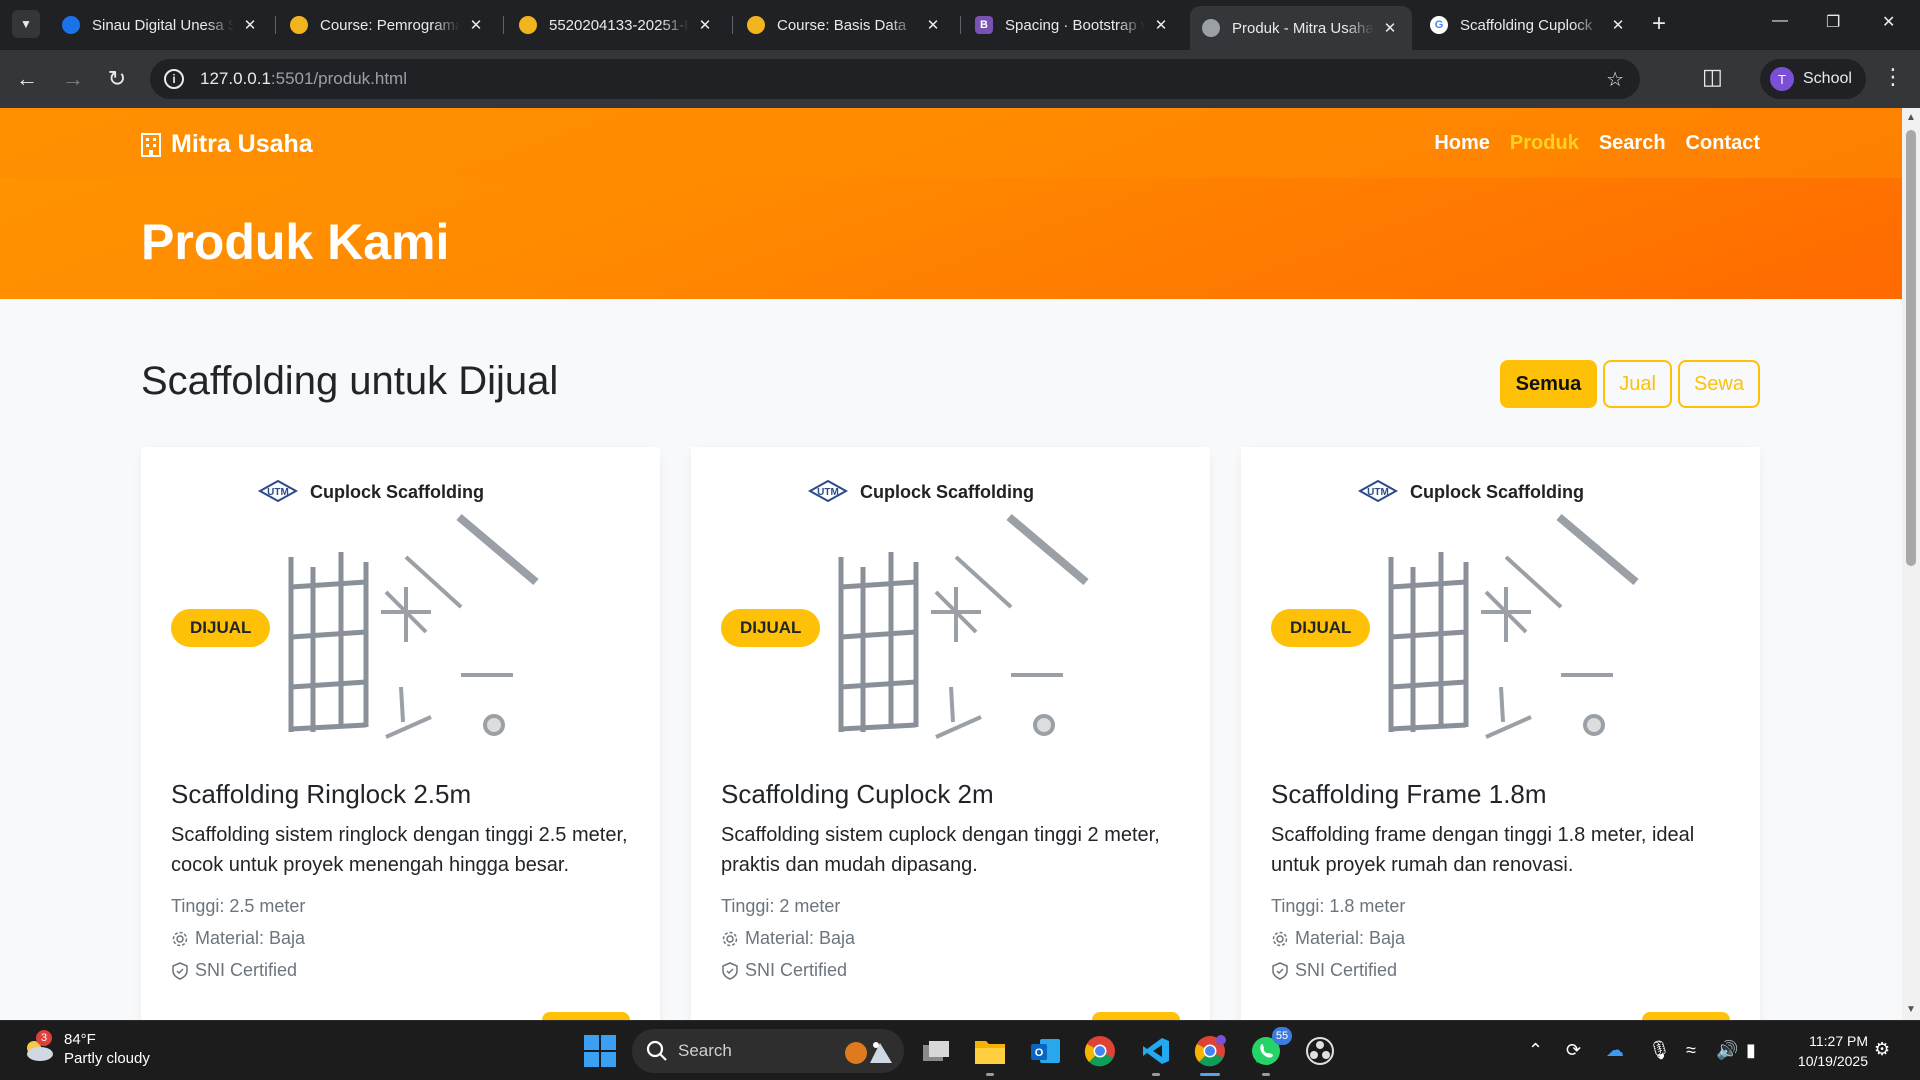  What do you see at coordinates (1046, 1051) in the screenshot?
I see `outlook-icon: O` at bounding box center [1046, 1051].